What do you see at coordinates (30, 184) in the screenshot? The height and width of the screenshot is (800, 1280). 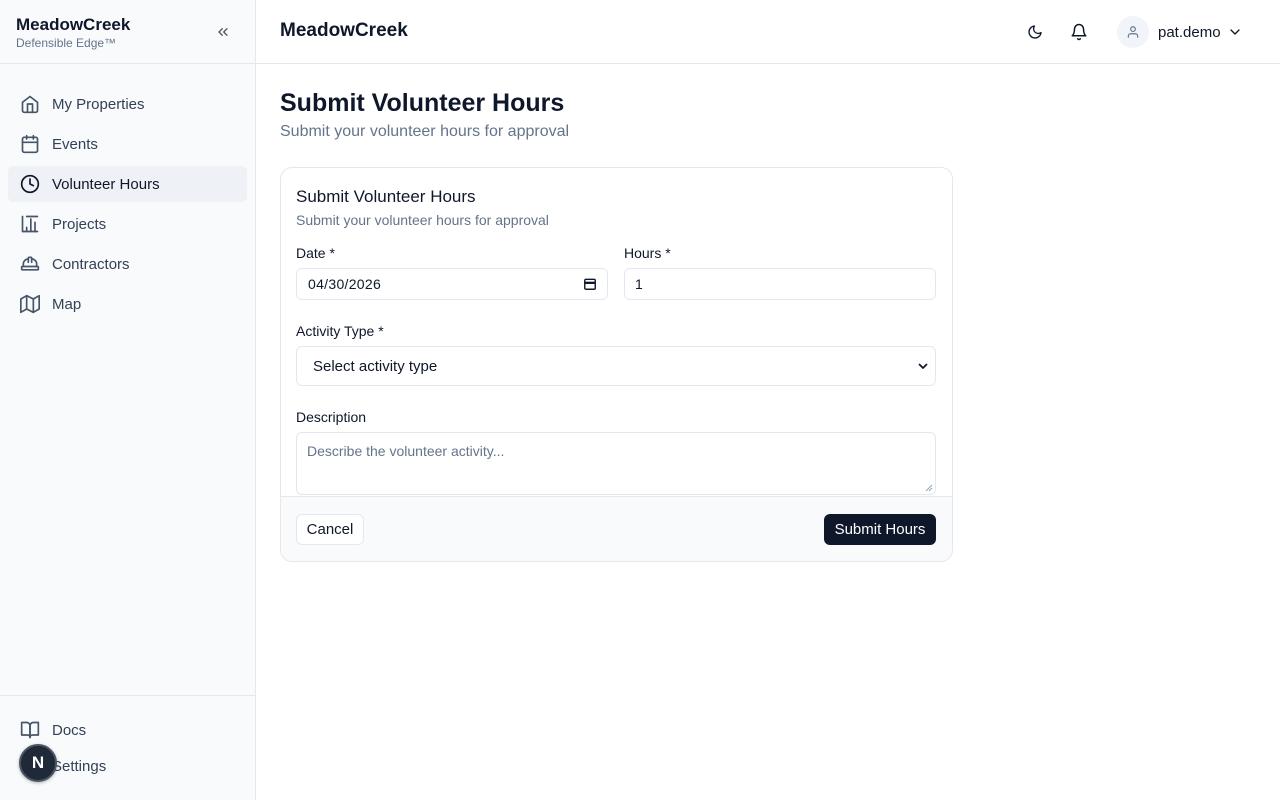 I see `clock-icon` at bounding box center [30, 184].